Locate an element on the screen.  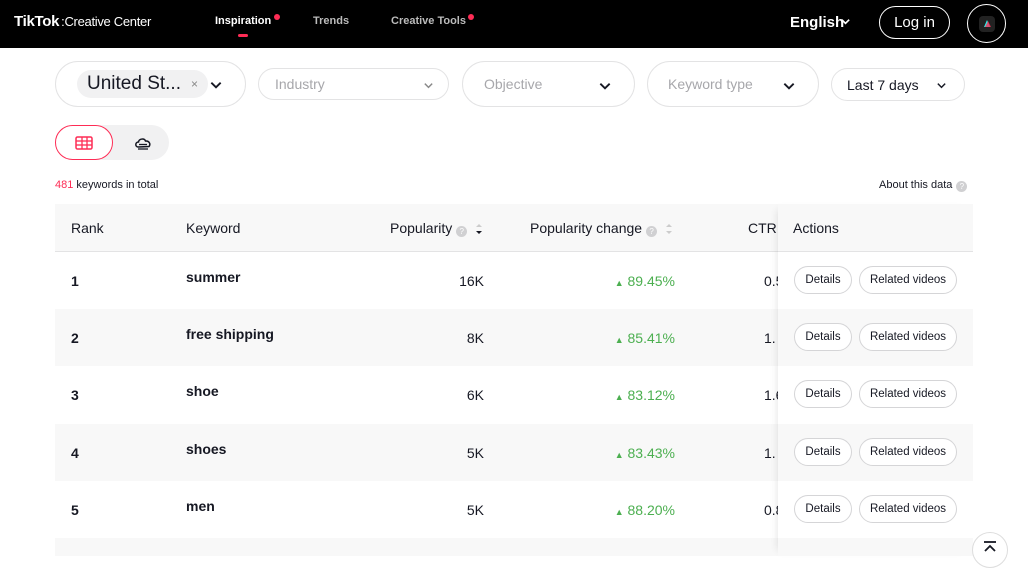
close-icon: × is located at coordinates (194, 84).